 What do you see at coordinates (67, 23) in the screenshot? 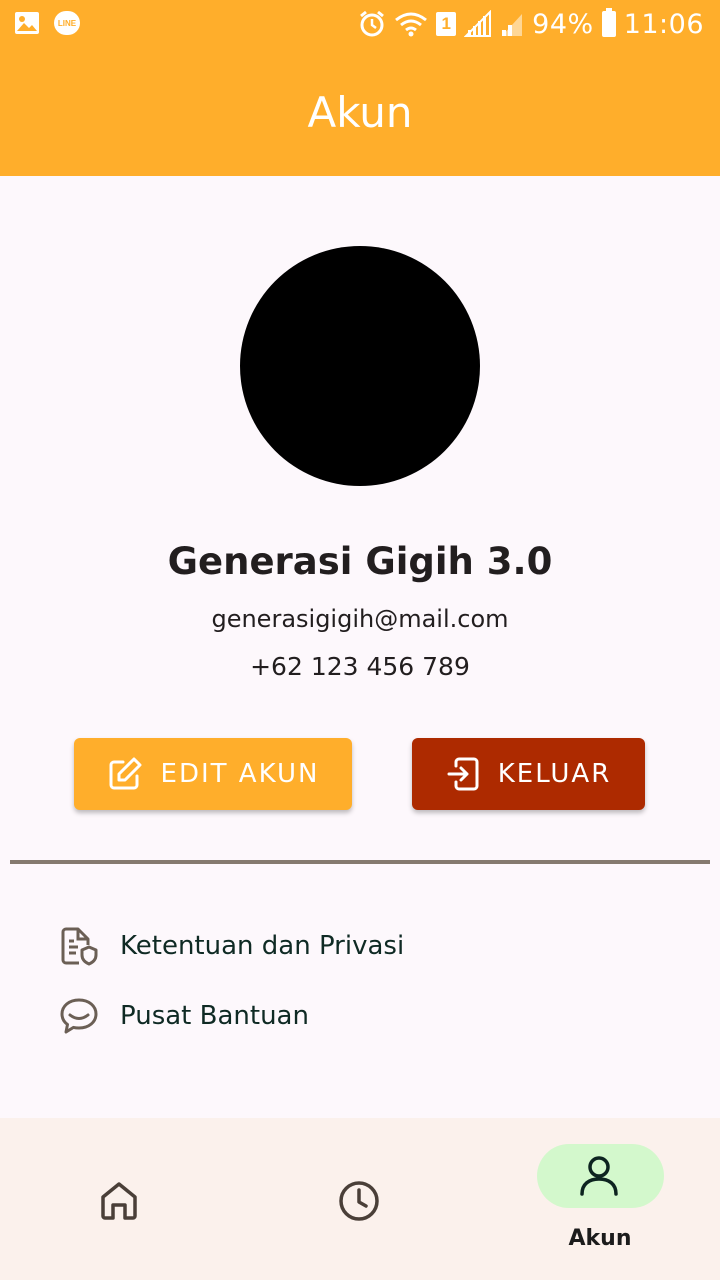
I see `line-app-icon: LINE` at bounding box center [67, 23].